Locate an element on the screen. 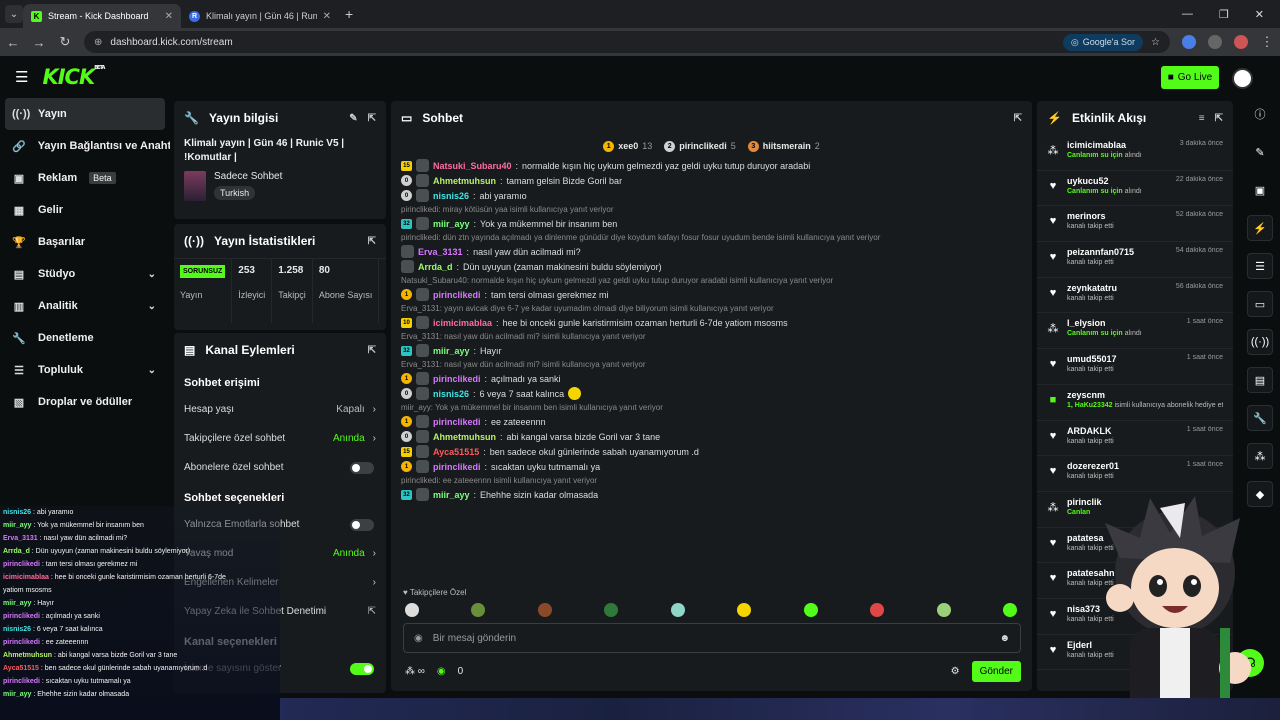 This screenshot has width=1280, height=720. site-info-icon: ⊕ is located at coordinates (98, 42).